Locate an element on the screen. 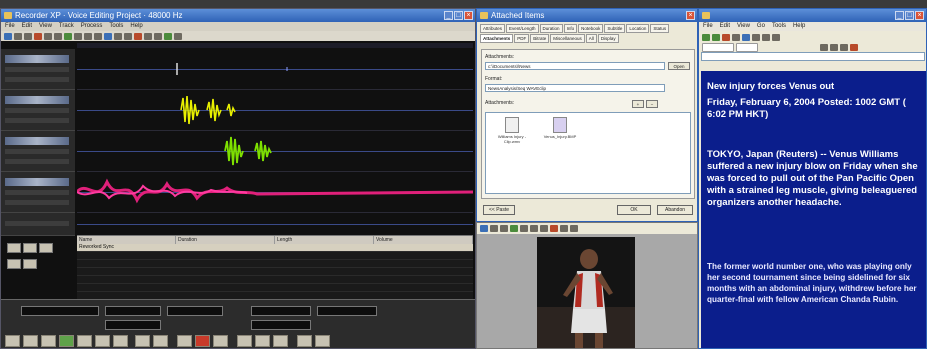  cut-icon is located at coordinates (38, 36).